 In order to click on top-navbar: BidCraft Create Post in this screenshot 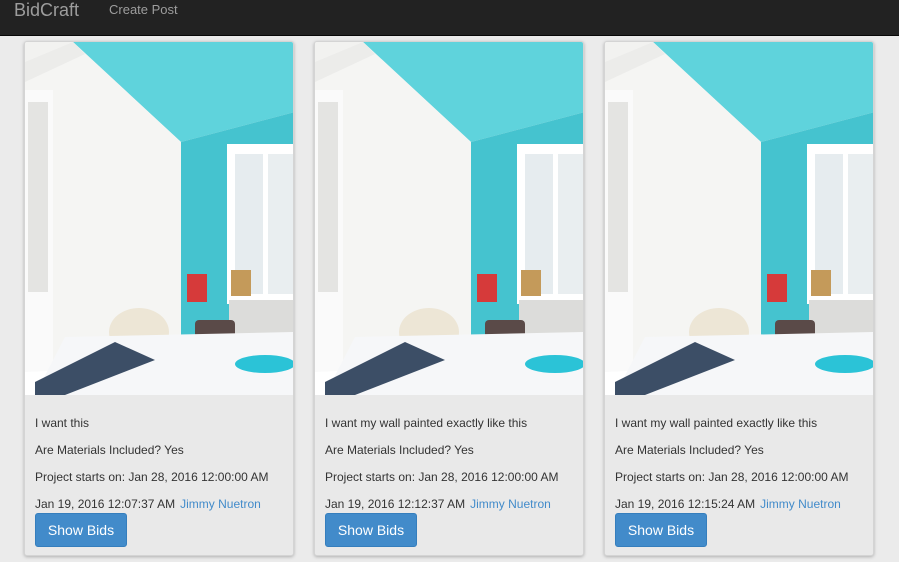, I will do `click(449, 18)`.